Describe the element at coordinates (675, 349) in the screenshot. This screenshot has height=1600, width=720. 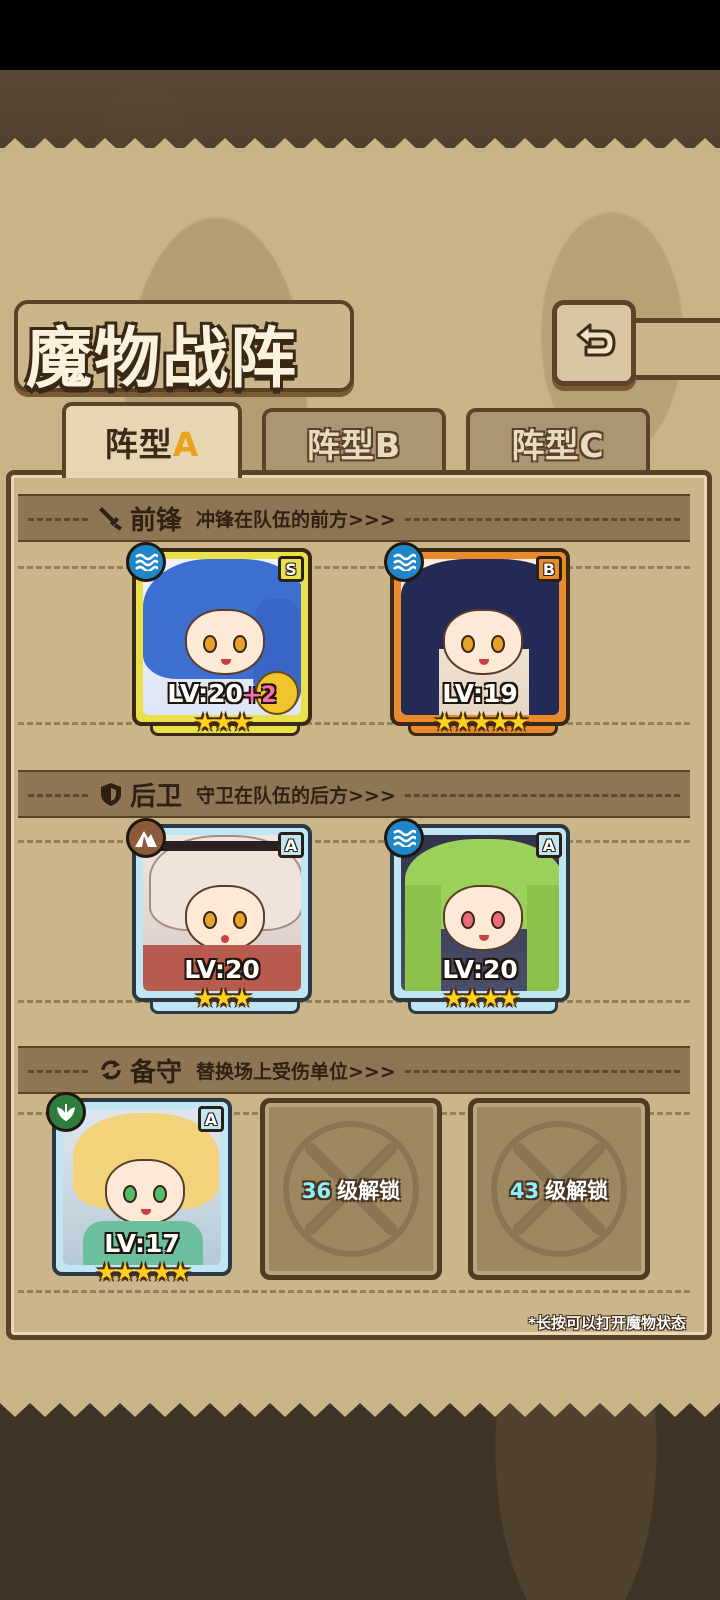
I see `back-button-rail` at that location.